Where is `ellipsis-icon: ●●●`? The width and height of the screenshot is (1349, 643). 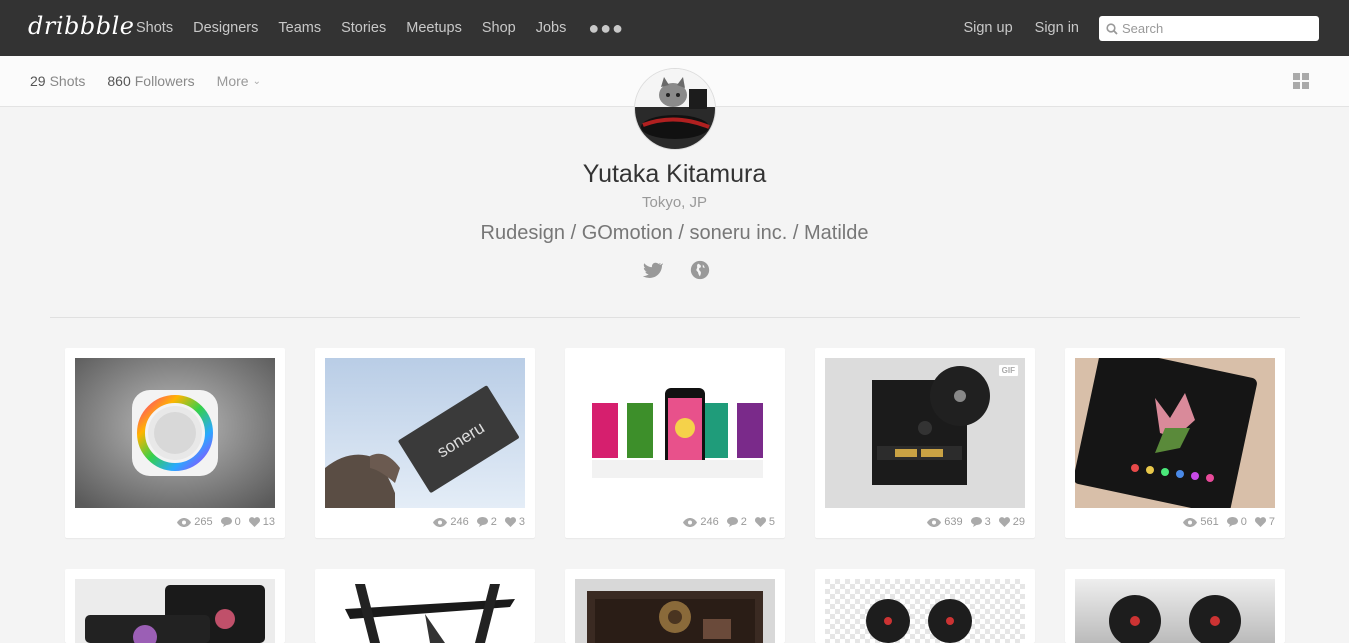 ellipsis-icon: ●●● is located at coordinates (606, 28).